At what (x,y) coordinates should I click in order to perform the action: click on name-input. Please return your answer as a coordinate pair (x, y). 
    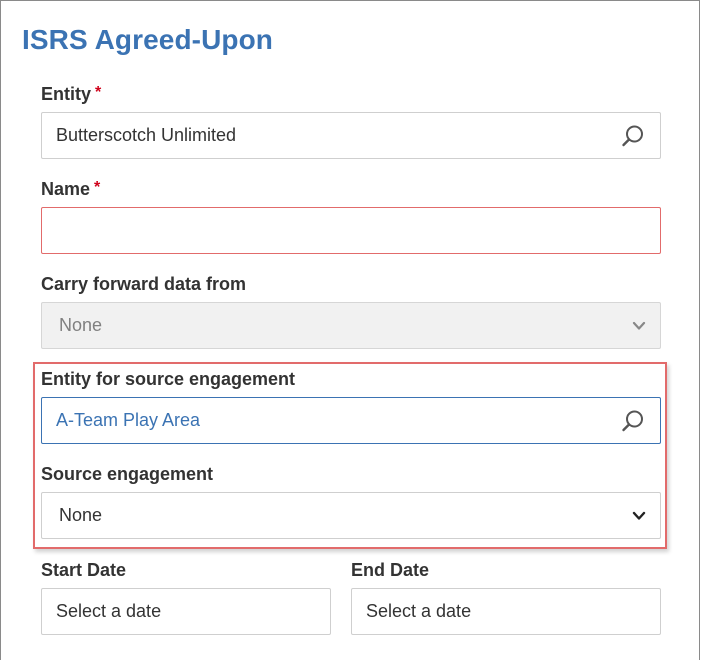
    Looking at the image, I should click on (351, 230).